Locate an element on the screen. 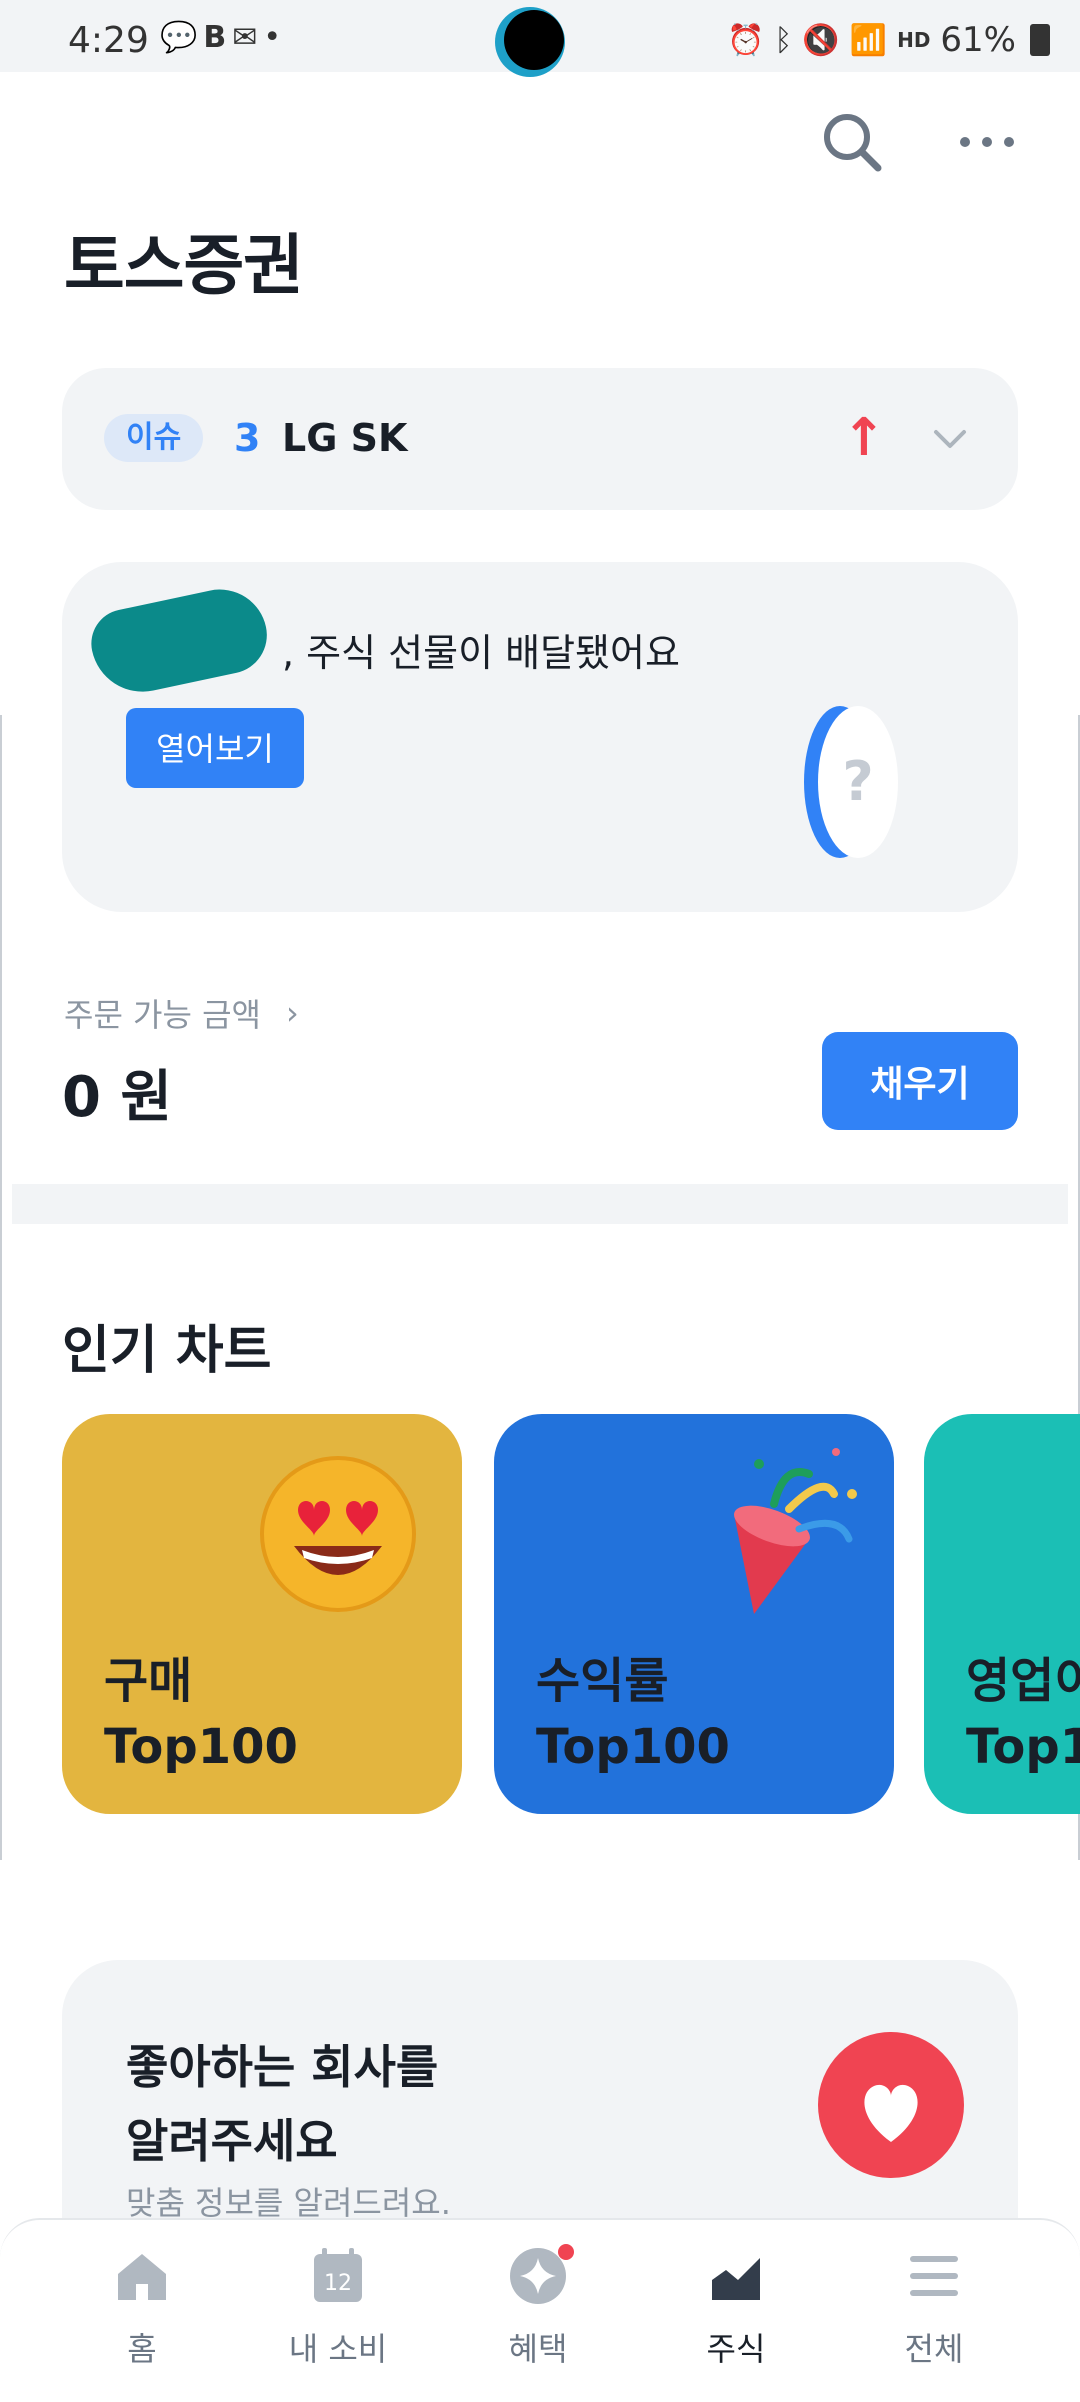 Image resolution: width=1080 pixels, height=2402 pixels. tile-title: 구매 Top100 is located at coordinates (201, 1714).